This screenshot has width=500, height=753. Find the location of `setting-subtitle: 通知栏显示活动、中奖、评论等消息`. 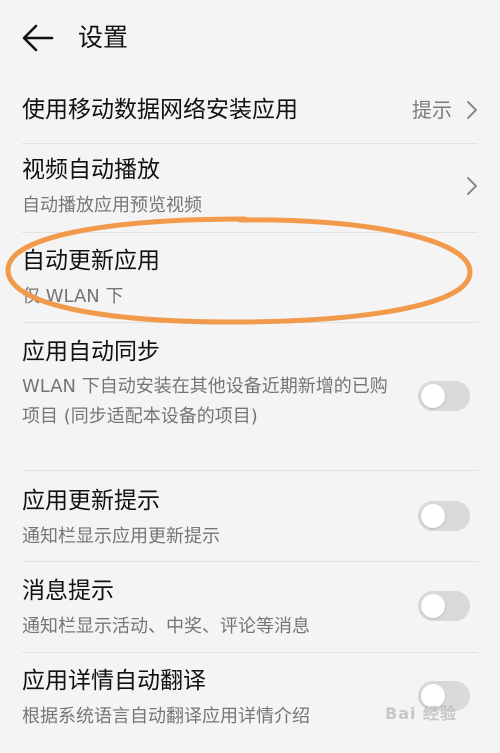

setting-subtitle: 通知栏显示活动、中奖、评论等消息 is located at coordinates (166, 626).